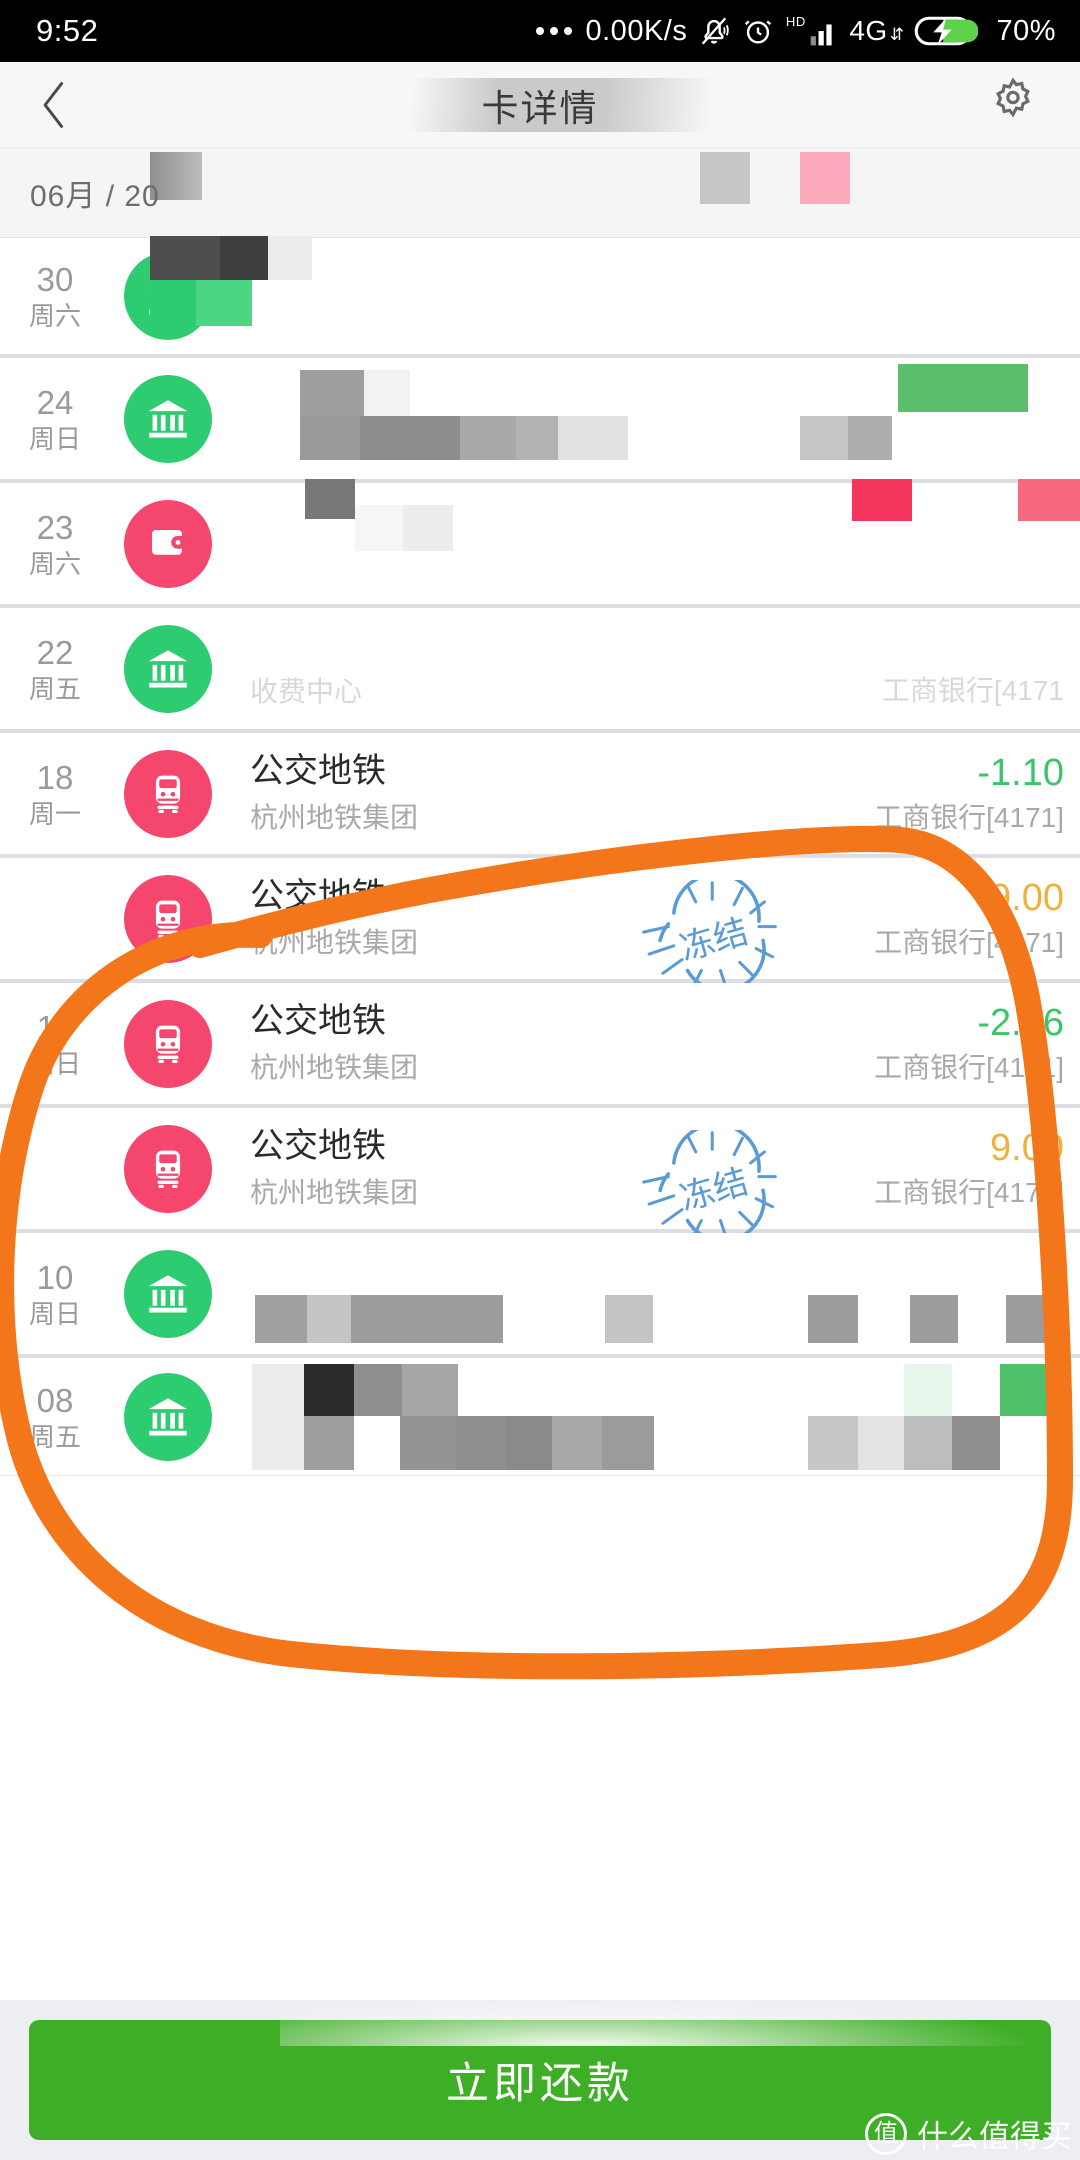  What do you see at coordinates (55, 652) in the screenshot?
I see `row-day: 22` at bounding box center [55, 652].